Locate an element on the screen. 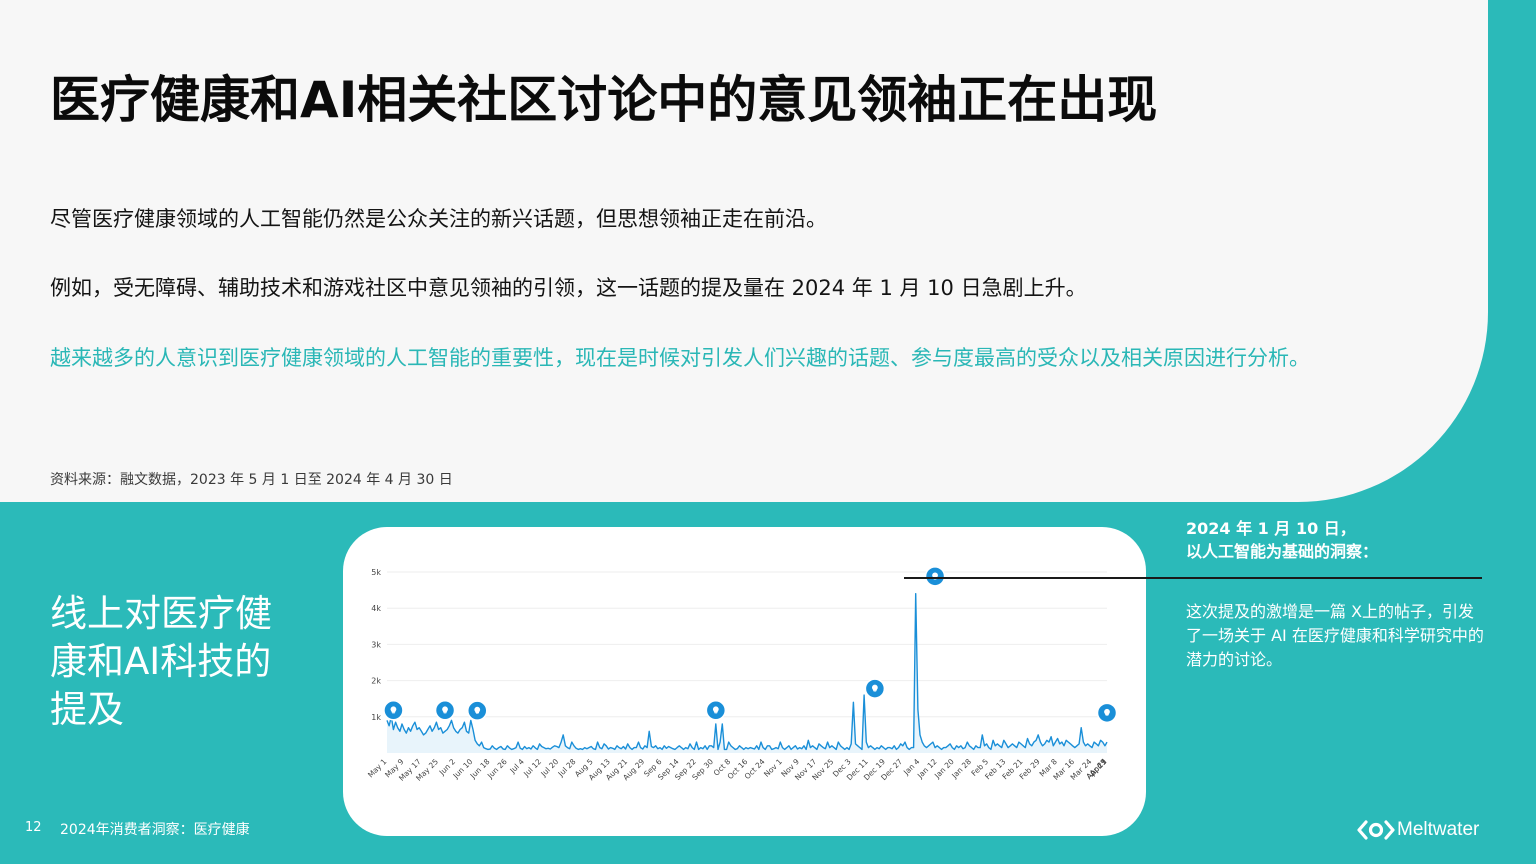 This screenshot has height=864, width=1536. x-tick-label: Jul 12 is located at coordinates (532, 768).